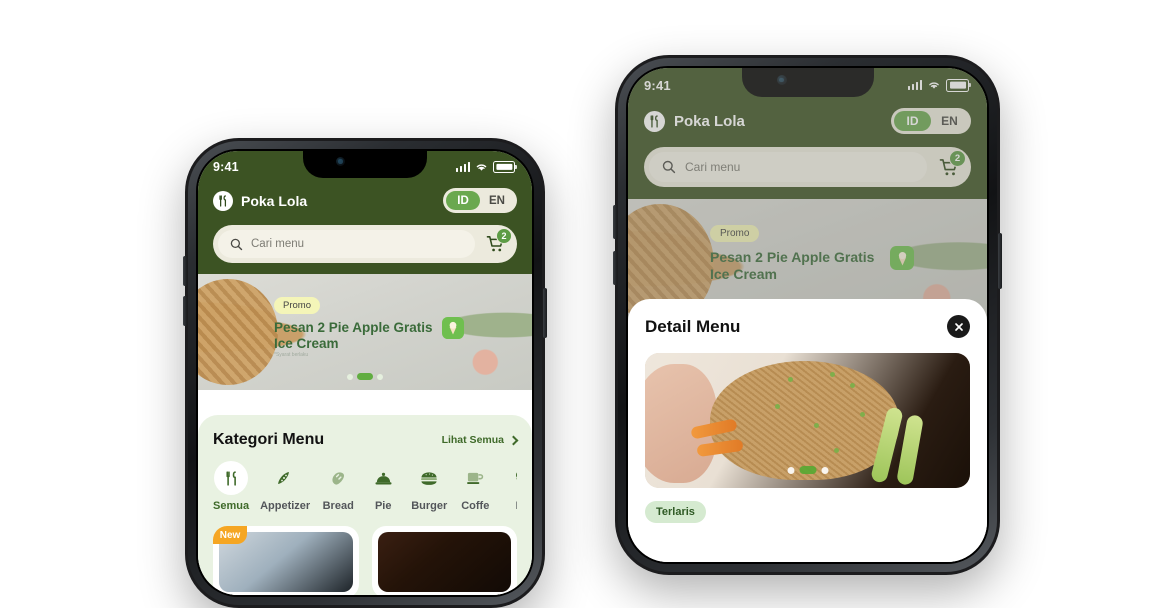 The image size is (1168, 608). What do you see at coordinates (285, 506) in the screenshot?
I see `category-label: Appetizer` at bounding box center [285, 506].